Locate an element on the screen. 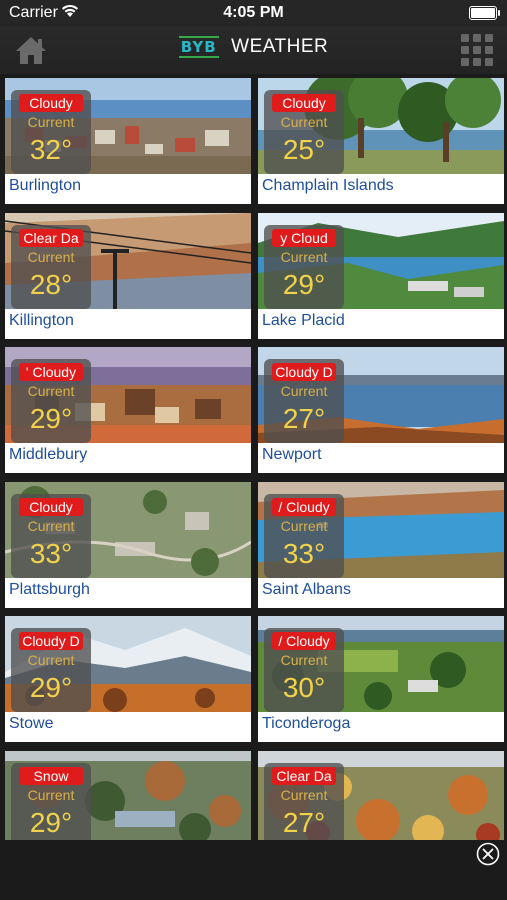 The height and width of the screenshot is (900, 507). city-name: Lake Placid is located at coordinates (303, 320).